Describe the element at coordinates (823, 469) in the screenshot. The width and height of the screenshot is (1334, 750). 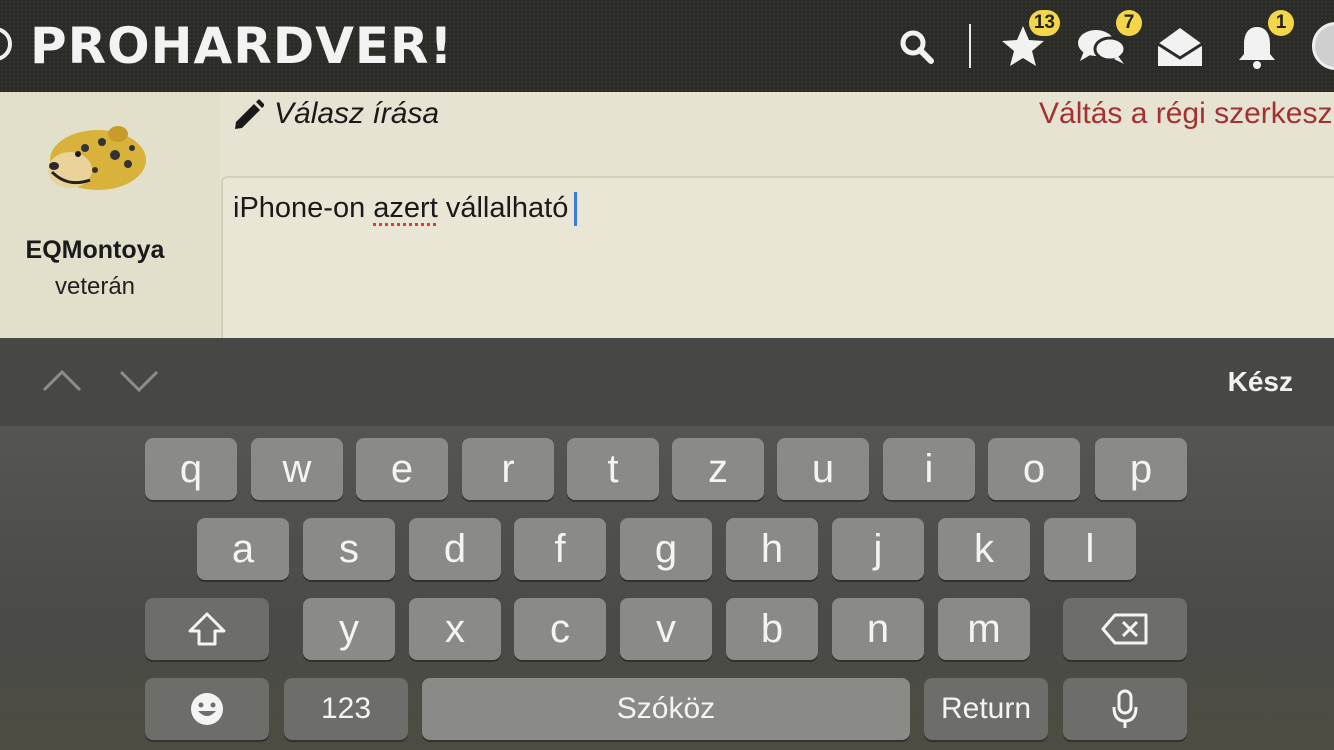
I see `key-u: u` at that location.